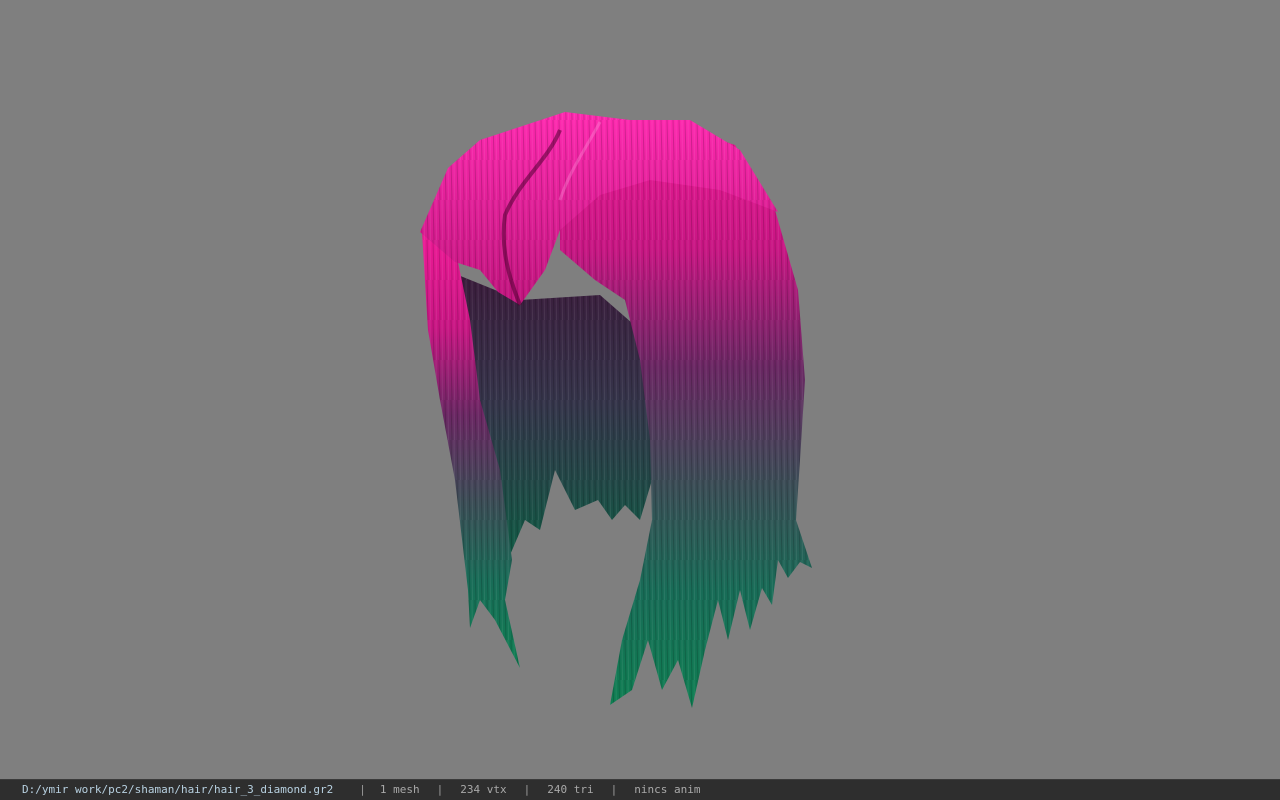  Describe the element at coordinates (667, 789) in the screenshot. I see `animation-status: nincs anim` at that location.